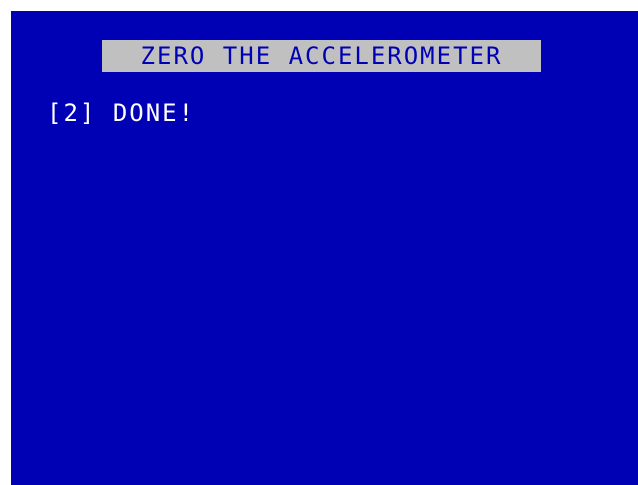 This screenshot has width=638, height=485. What do you see at coordinates (72, 113) in the screenshot?
I see `option-key-label: [2]` at bounding box center [72, 113].